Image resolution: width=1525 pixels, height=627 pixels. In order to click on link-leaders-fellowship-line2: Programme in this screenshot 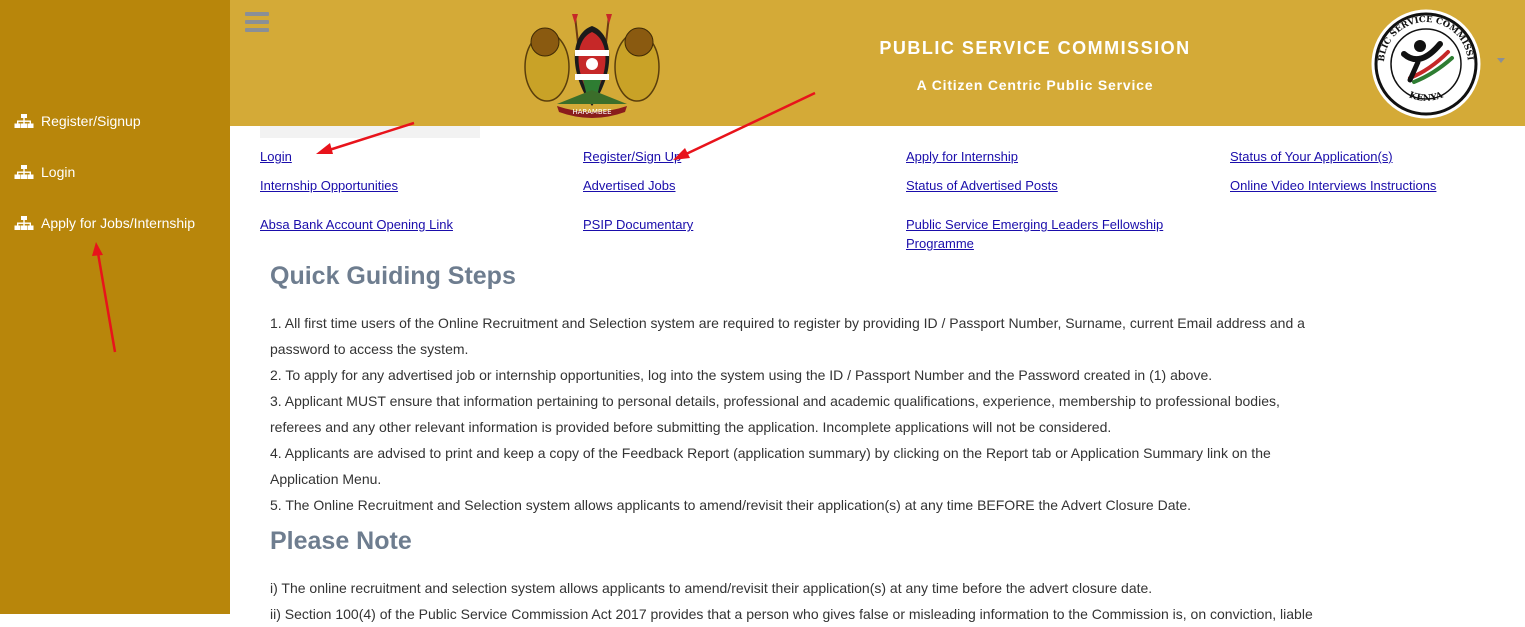, I will do `click(940, 243)`.